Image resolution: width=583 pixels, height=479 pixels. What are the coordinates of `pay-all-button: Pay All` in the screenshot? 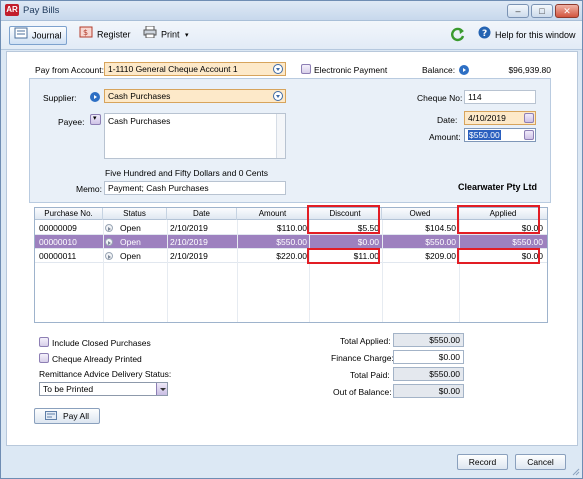 It's located at (67, 416).